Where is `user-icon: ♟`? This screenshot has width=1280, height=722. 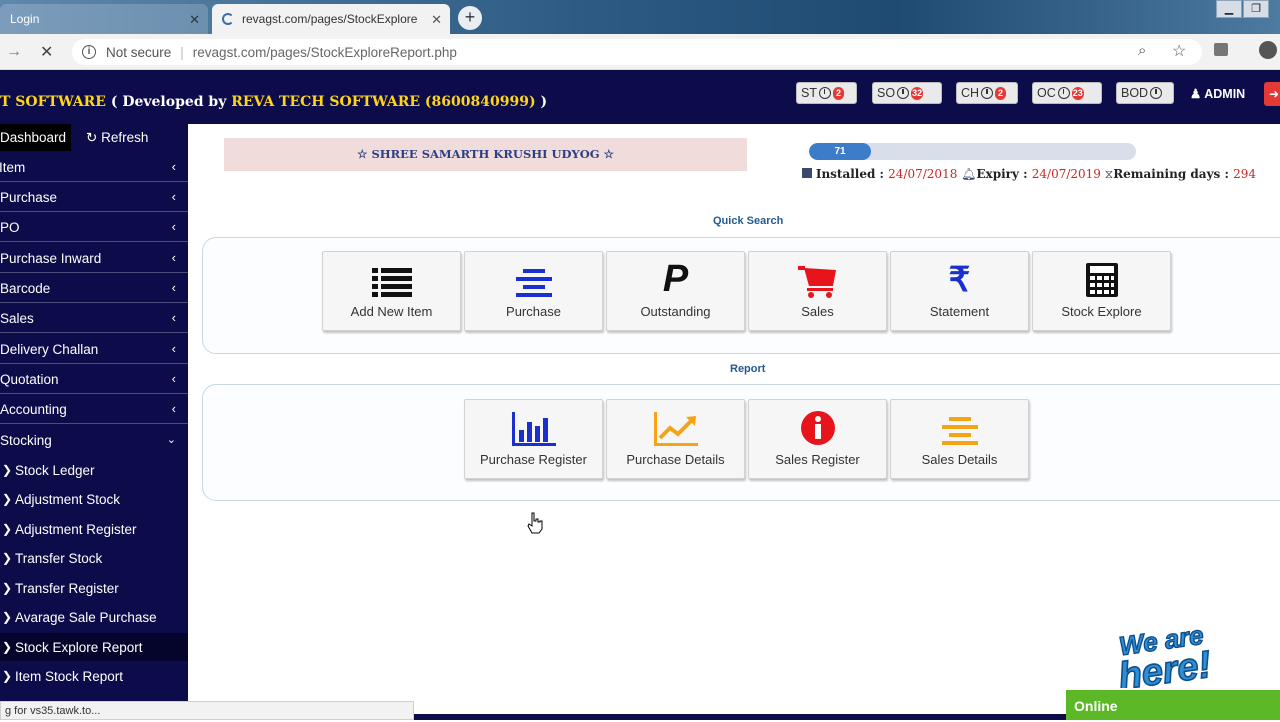 user-icon: ♟ is located at coordinates (1196, 94).